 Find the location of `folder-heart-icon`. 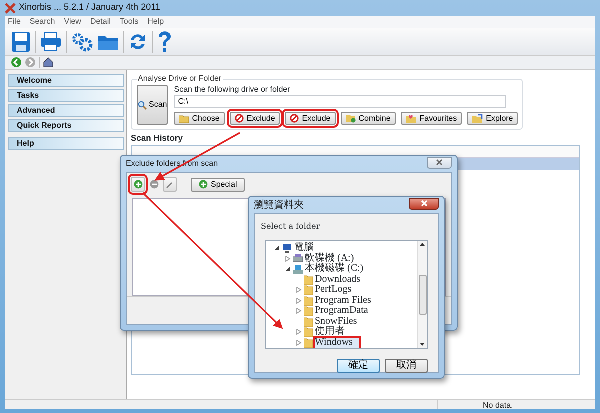

folder-heart-icon is located at coordinates (411, 118).